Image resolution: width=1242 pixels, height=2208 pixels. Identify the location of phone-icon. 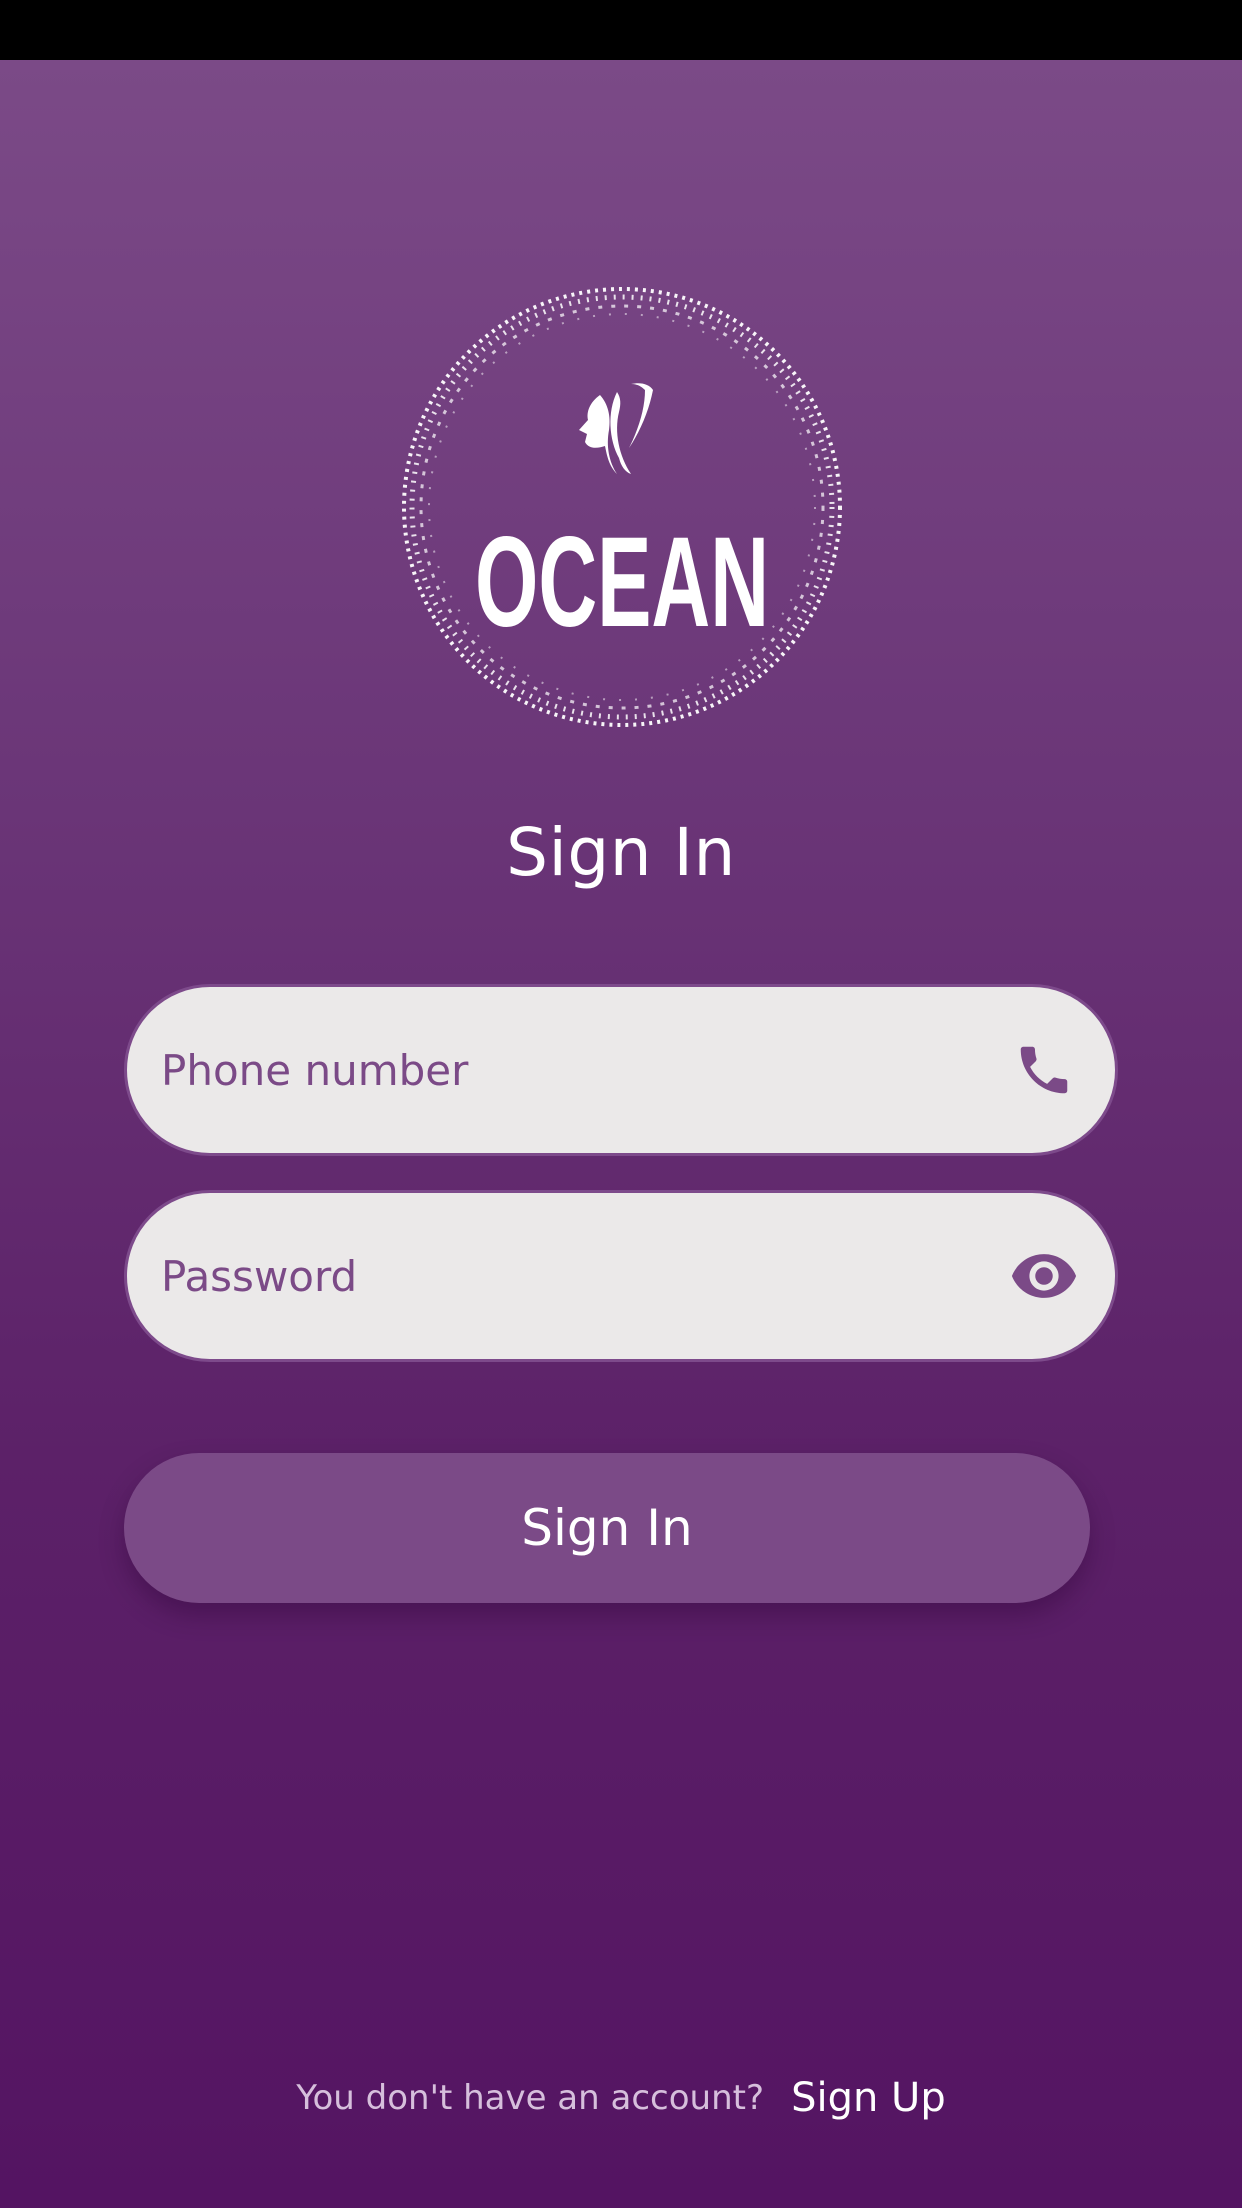
(1044, 1070).